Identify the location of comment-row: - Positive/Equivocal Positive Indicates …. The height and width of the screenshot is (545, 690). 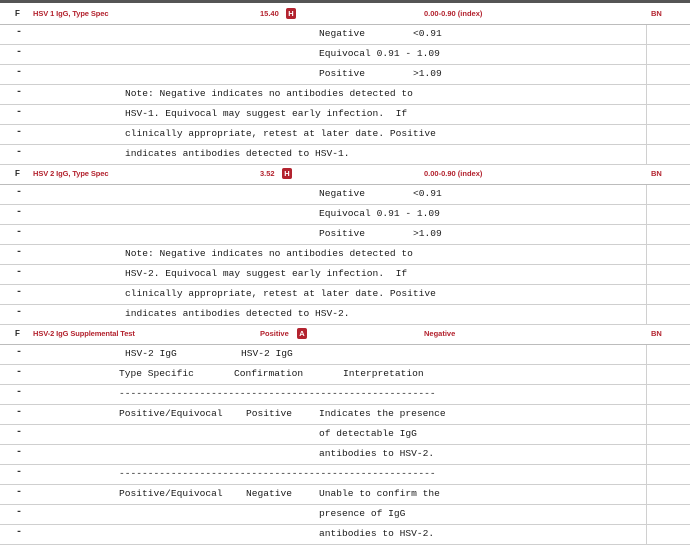
(345, 415).